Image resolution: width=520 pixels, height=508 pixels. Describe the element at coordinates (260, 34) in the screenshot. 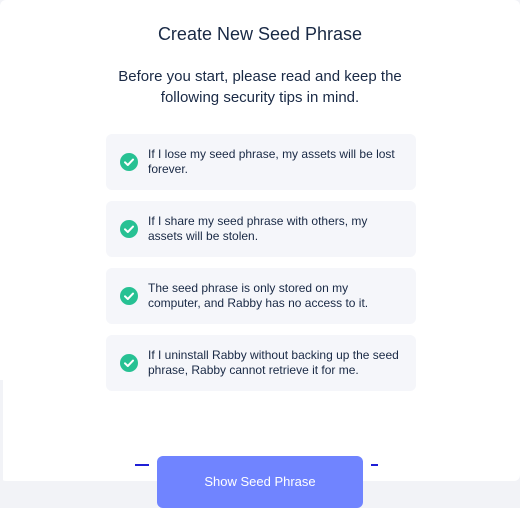

I see `page-title: Create New Seed Phrase` at that location.